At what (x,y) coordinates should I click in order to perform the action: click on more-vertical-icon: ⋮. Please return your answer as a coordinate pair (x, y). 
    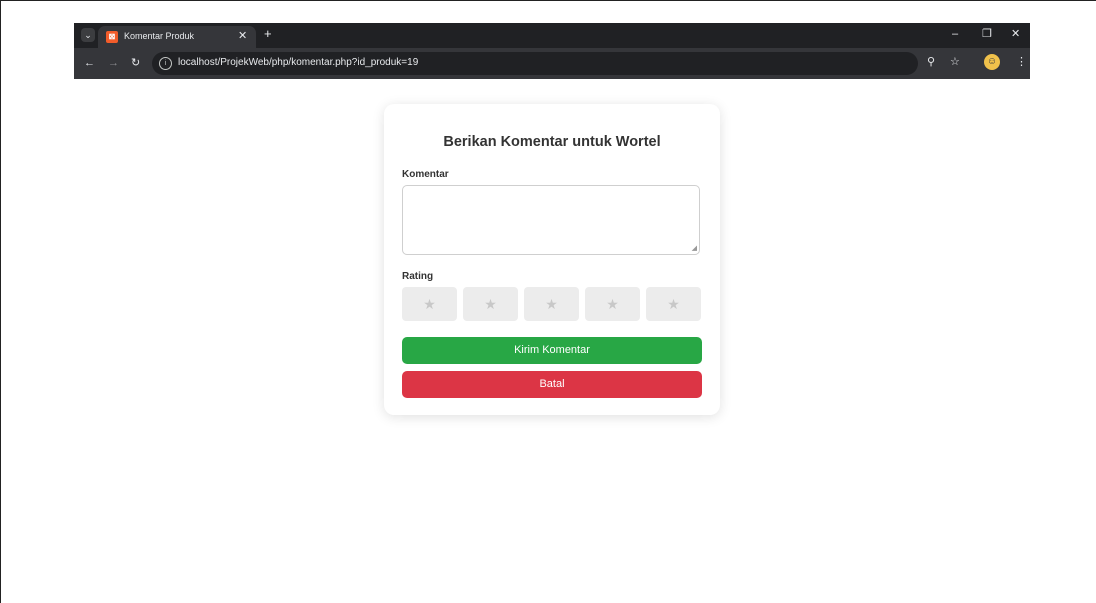
    Looking at the image, I should click on (1021, 62).